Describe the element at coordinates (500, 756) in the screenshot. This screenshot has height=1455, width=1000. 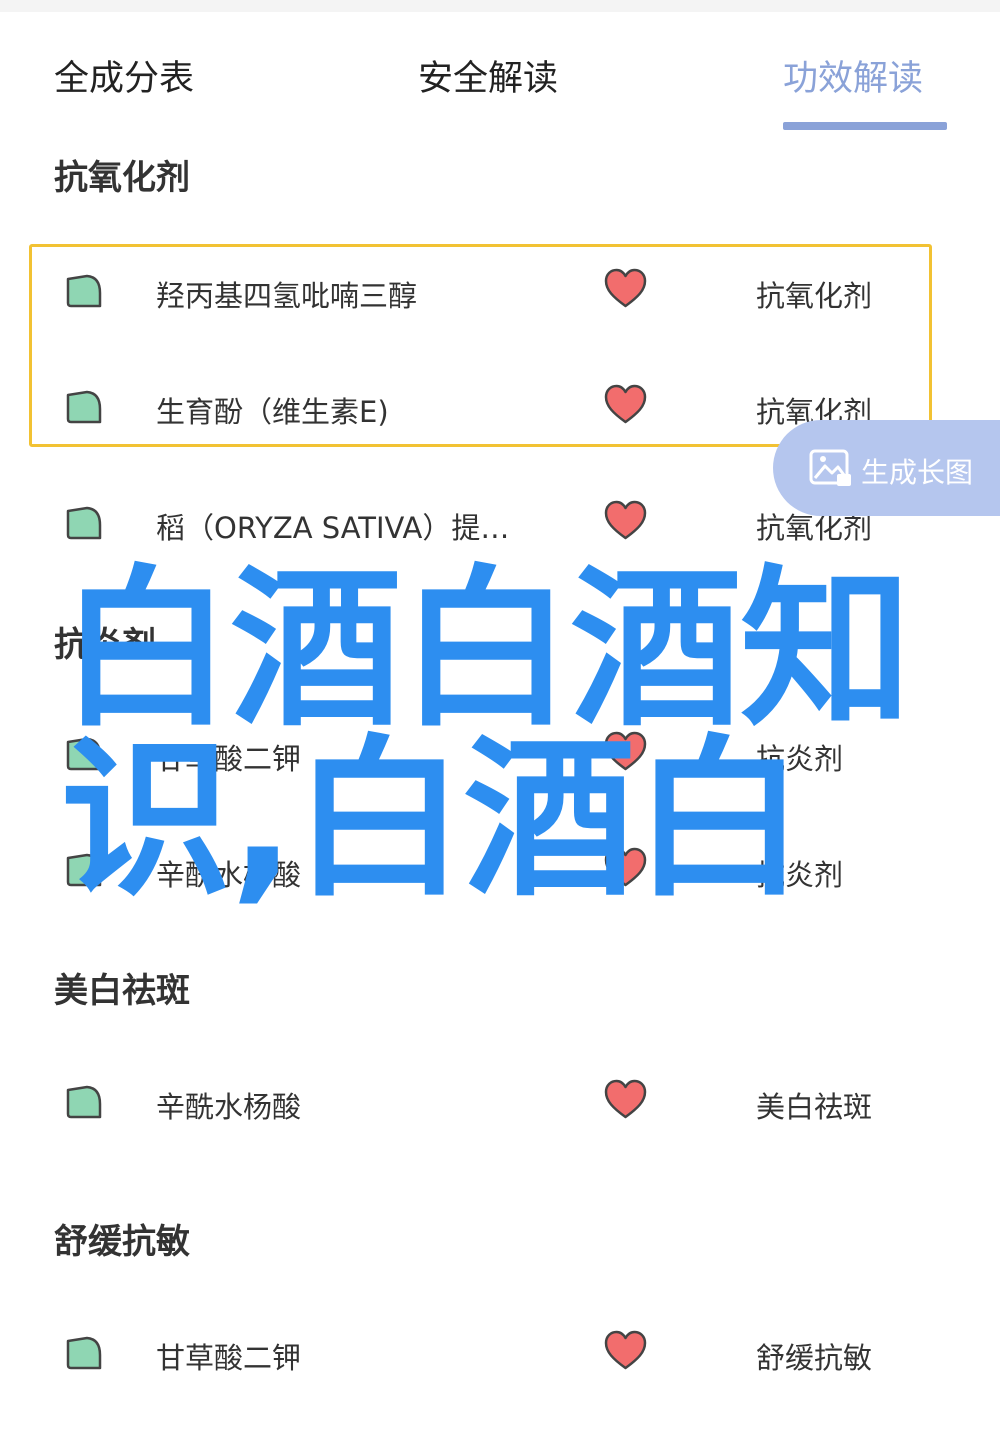
I see `ingredient-row: 甘草酸二钾 抗炎剂` at that location.